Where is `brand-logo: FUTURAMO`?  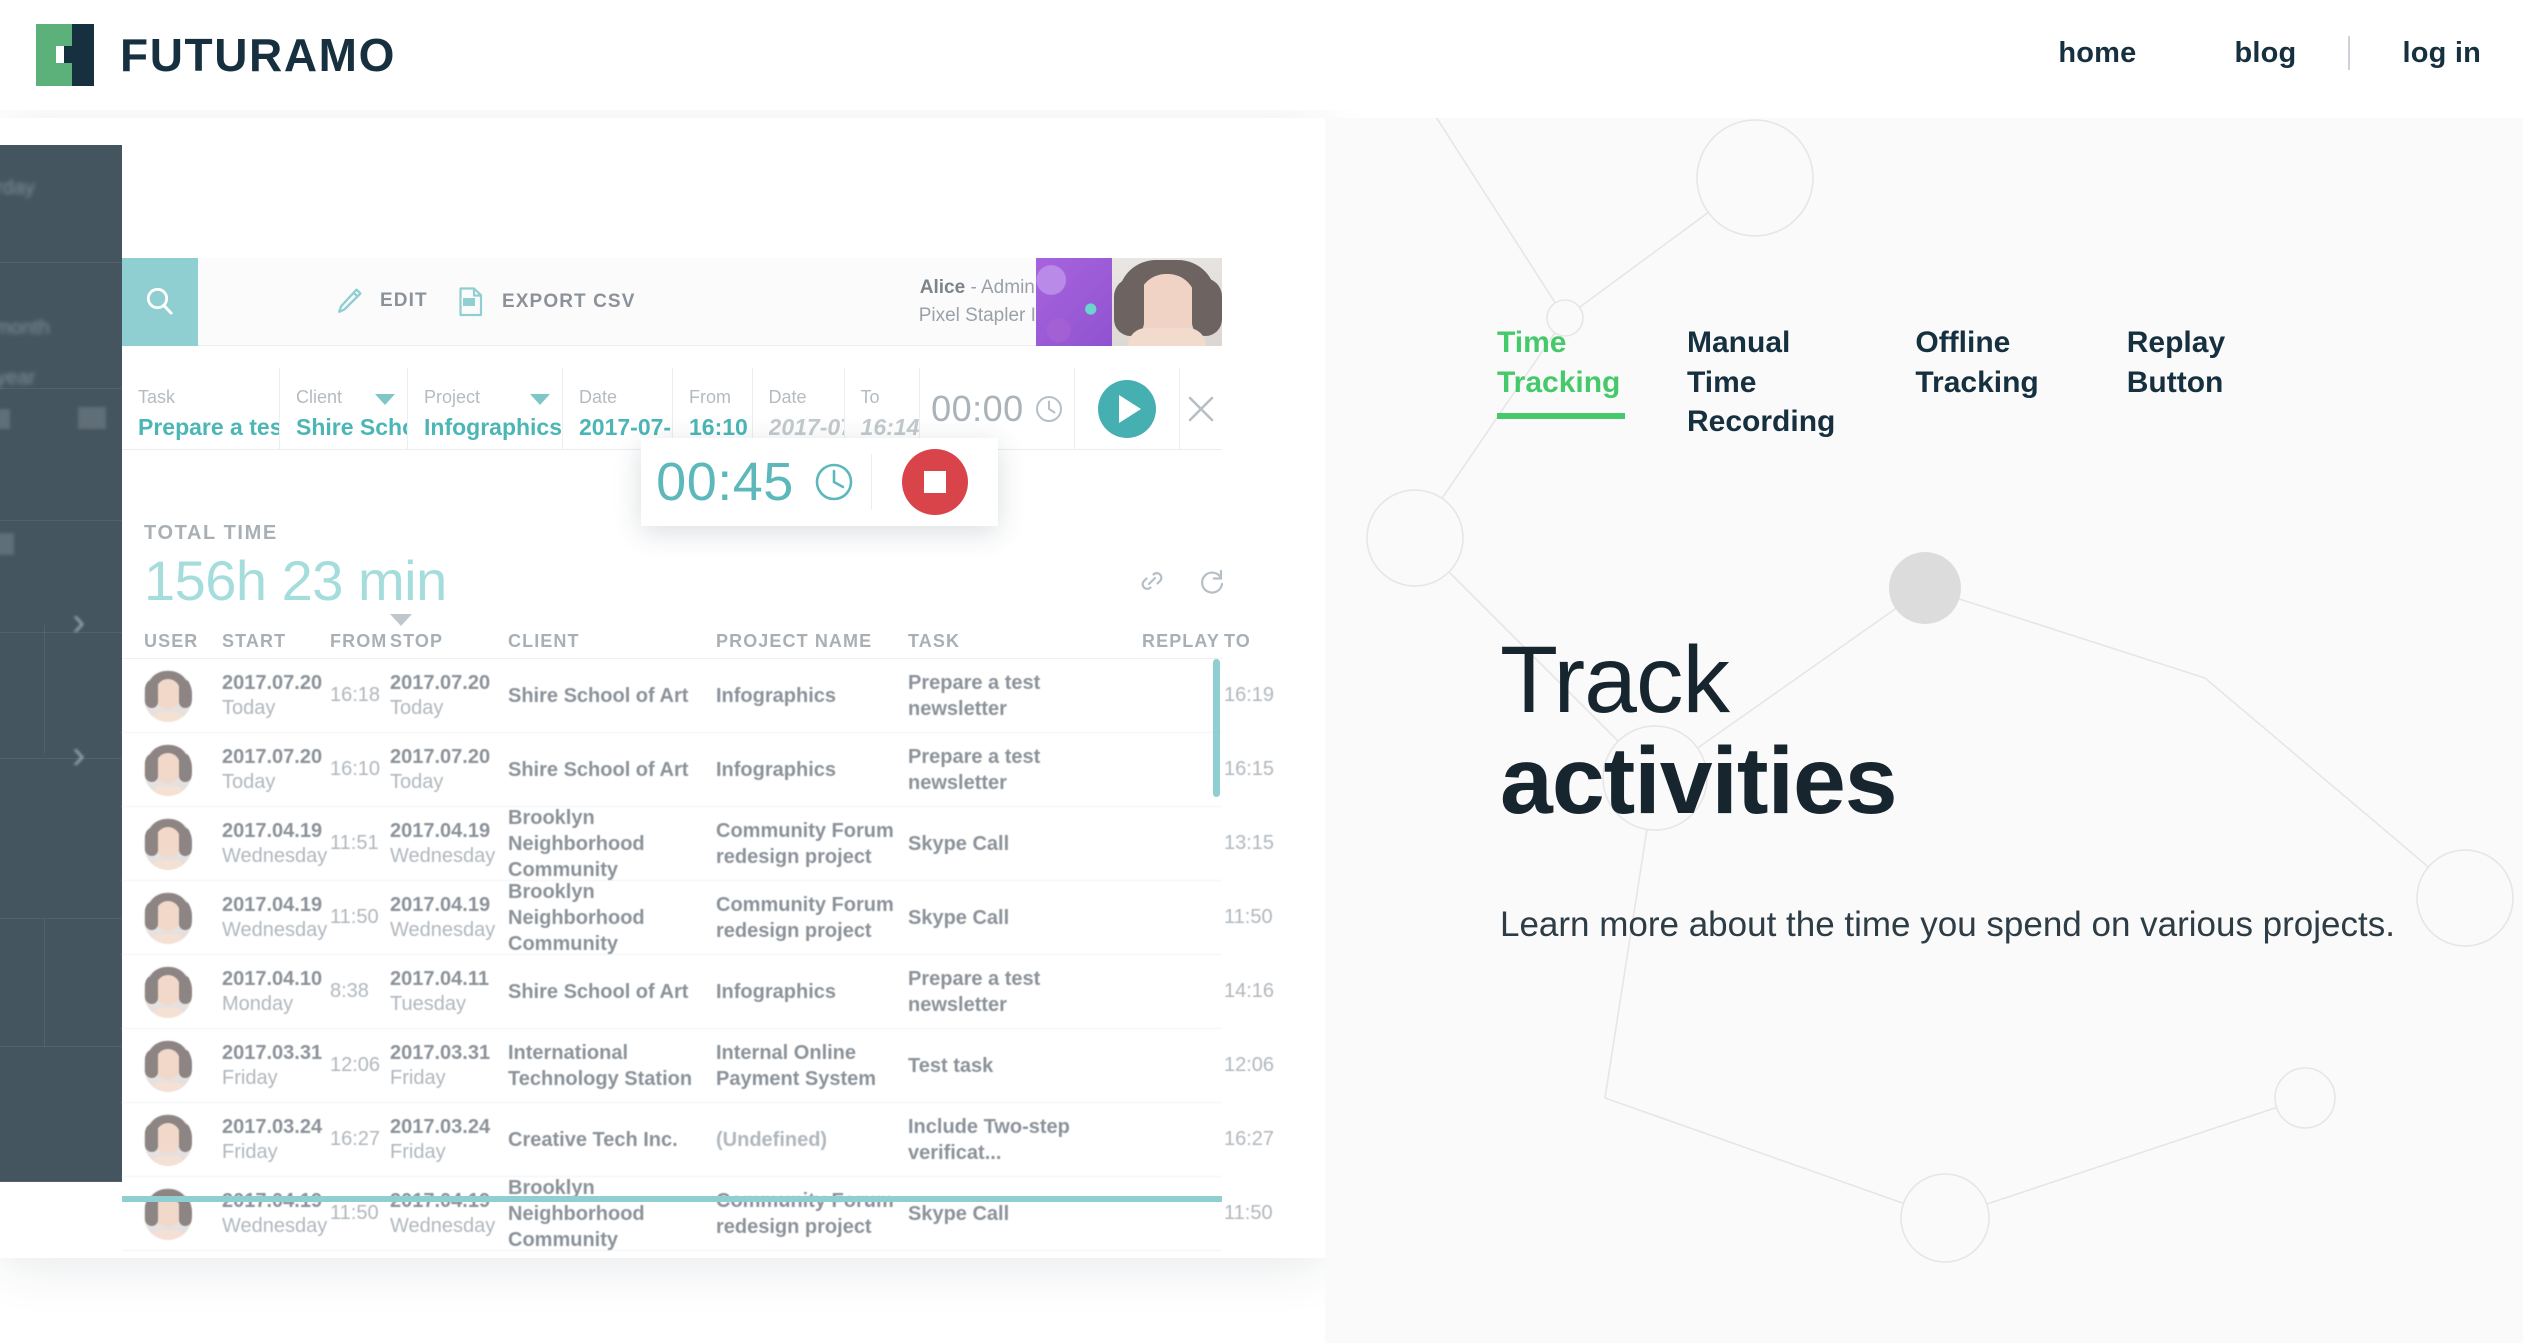
brand-logo: FUTURAMO is located at coordinates (216, 55).